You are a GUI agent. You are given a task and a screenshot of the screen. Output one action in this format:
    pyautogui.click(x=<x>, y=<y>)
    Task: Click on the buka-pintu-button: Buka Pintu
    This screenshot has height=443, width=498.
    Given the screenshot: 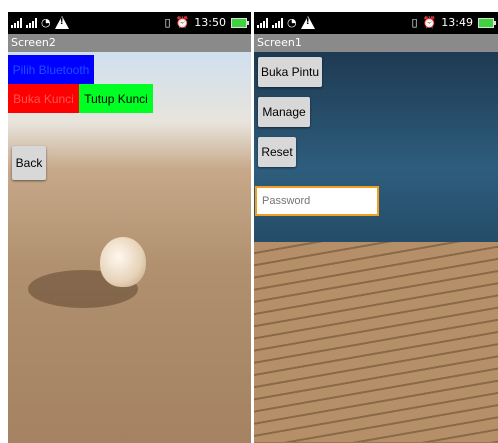 What is the action you would take?
    pyautogui.click(x=290, y=72)
    